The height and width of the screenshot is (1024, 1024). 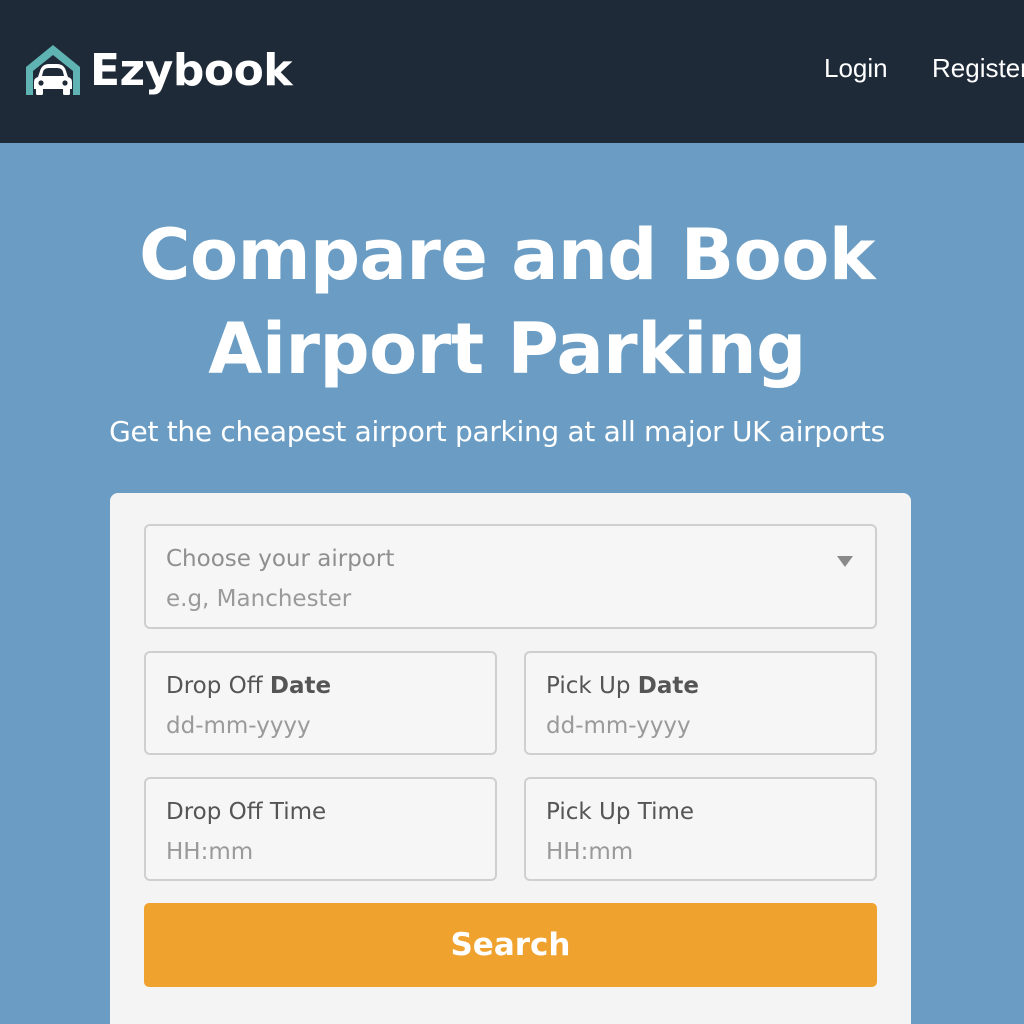 What do you see at coordinates (620, 812) in the screenshot?
I see `pick-up-time-label: Pick Up Time` at bounding box center [620, 812].